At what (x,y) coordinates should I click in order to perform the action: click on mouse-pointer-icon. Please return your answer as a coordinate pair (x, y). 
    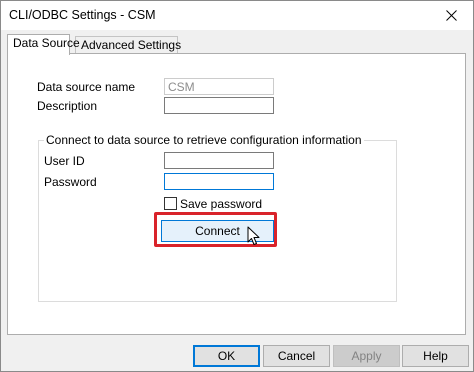
    Looking at the image, I should click on (253, 235).